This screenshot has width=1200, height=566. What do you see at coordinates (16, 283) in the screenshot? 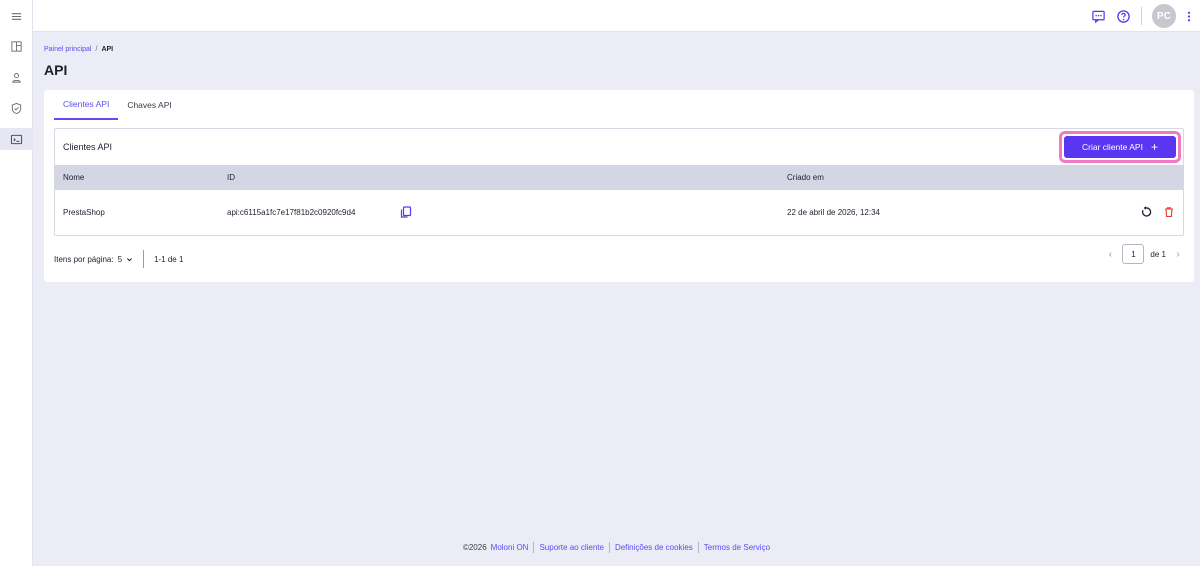
I see `sidebar` at bounding box center [16, 283].